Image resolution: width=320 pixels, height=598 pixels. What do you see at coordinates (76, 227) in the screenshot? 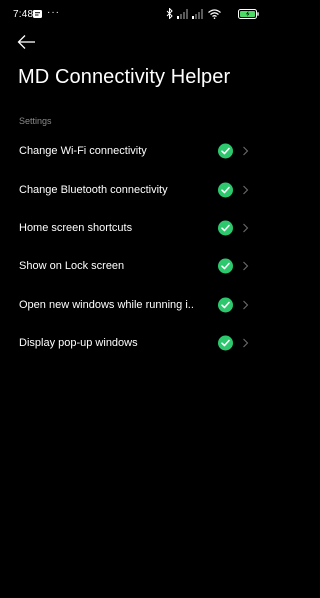
I see `setting-label: Home screen shortcuts` at bounding box center [76, 227].